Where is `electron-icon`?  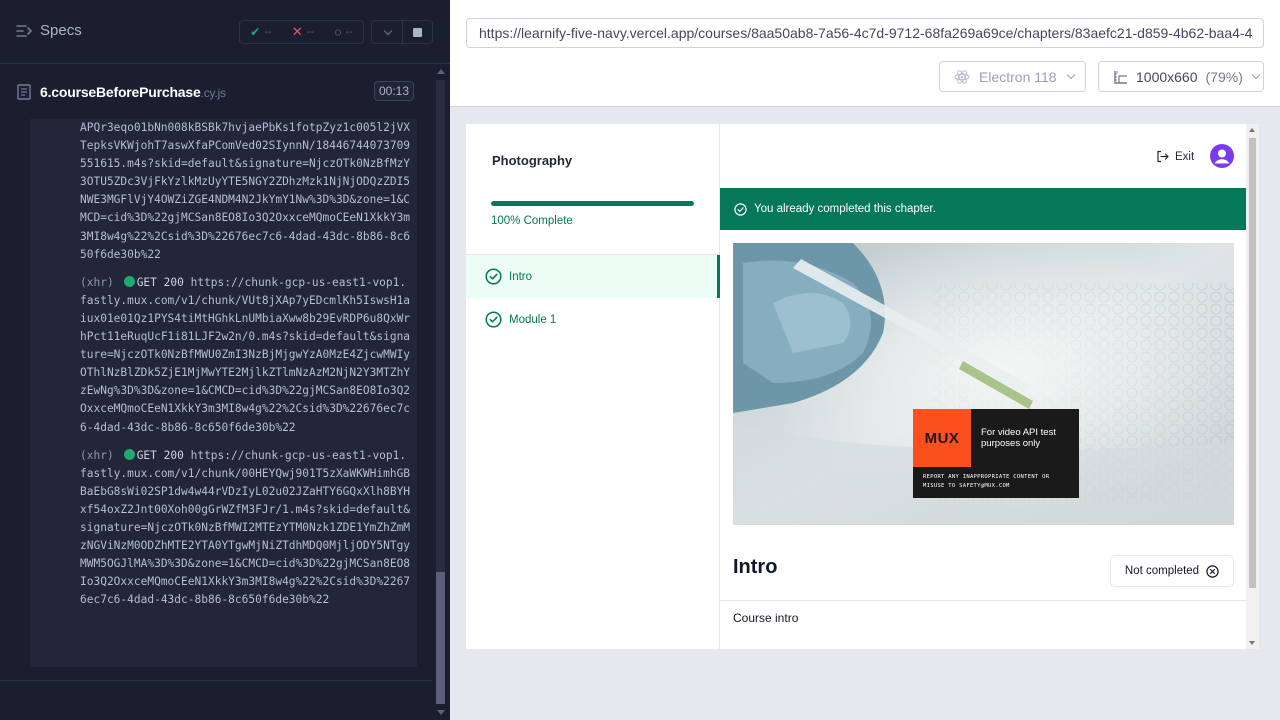
electron-icon is located at coordinates (962, 76).